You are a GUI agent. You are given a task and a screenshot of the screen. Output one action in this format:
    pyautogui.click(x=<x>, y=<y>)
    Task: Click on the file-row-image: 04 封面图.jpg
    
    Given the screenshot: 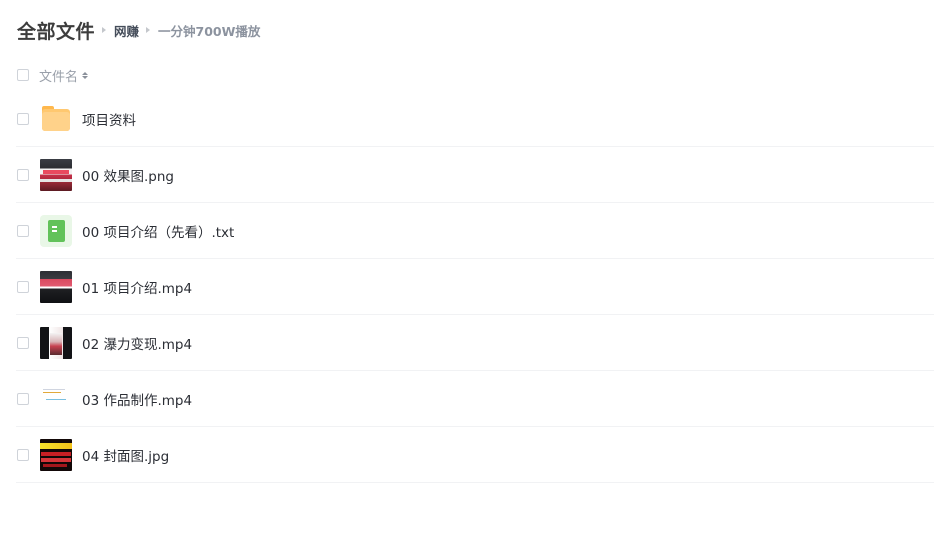 What is the action you would take?
    pyautogui.click(x=475, y=455)
    